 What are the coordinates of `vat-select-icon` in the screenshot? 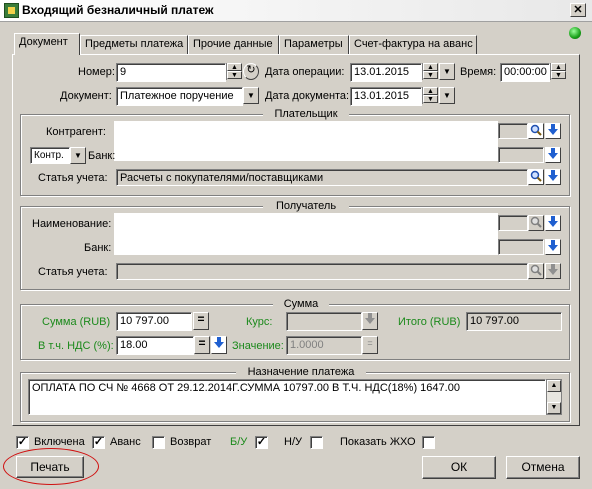 It's located at (219, 345).